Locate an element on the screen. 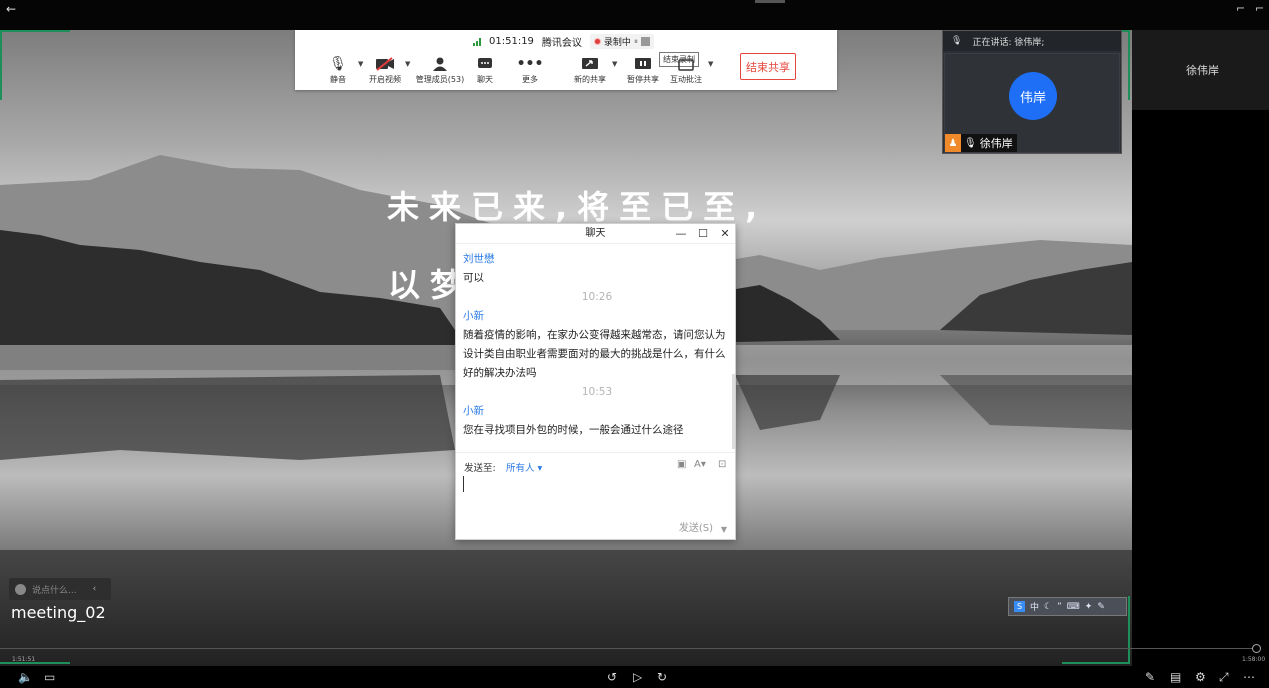  close-window-icon: ⌐ is located at coordinates (1259, 8).